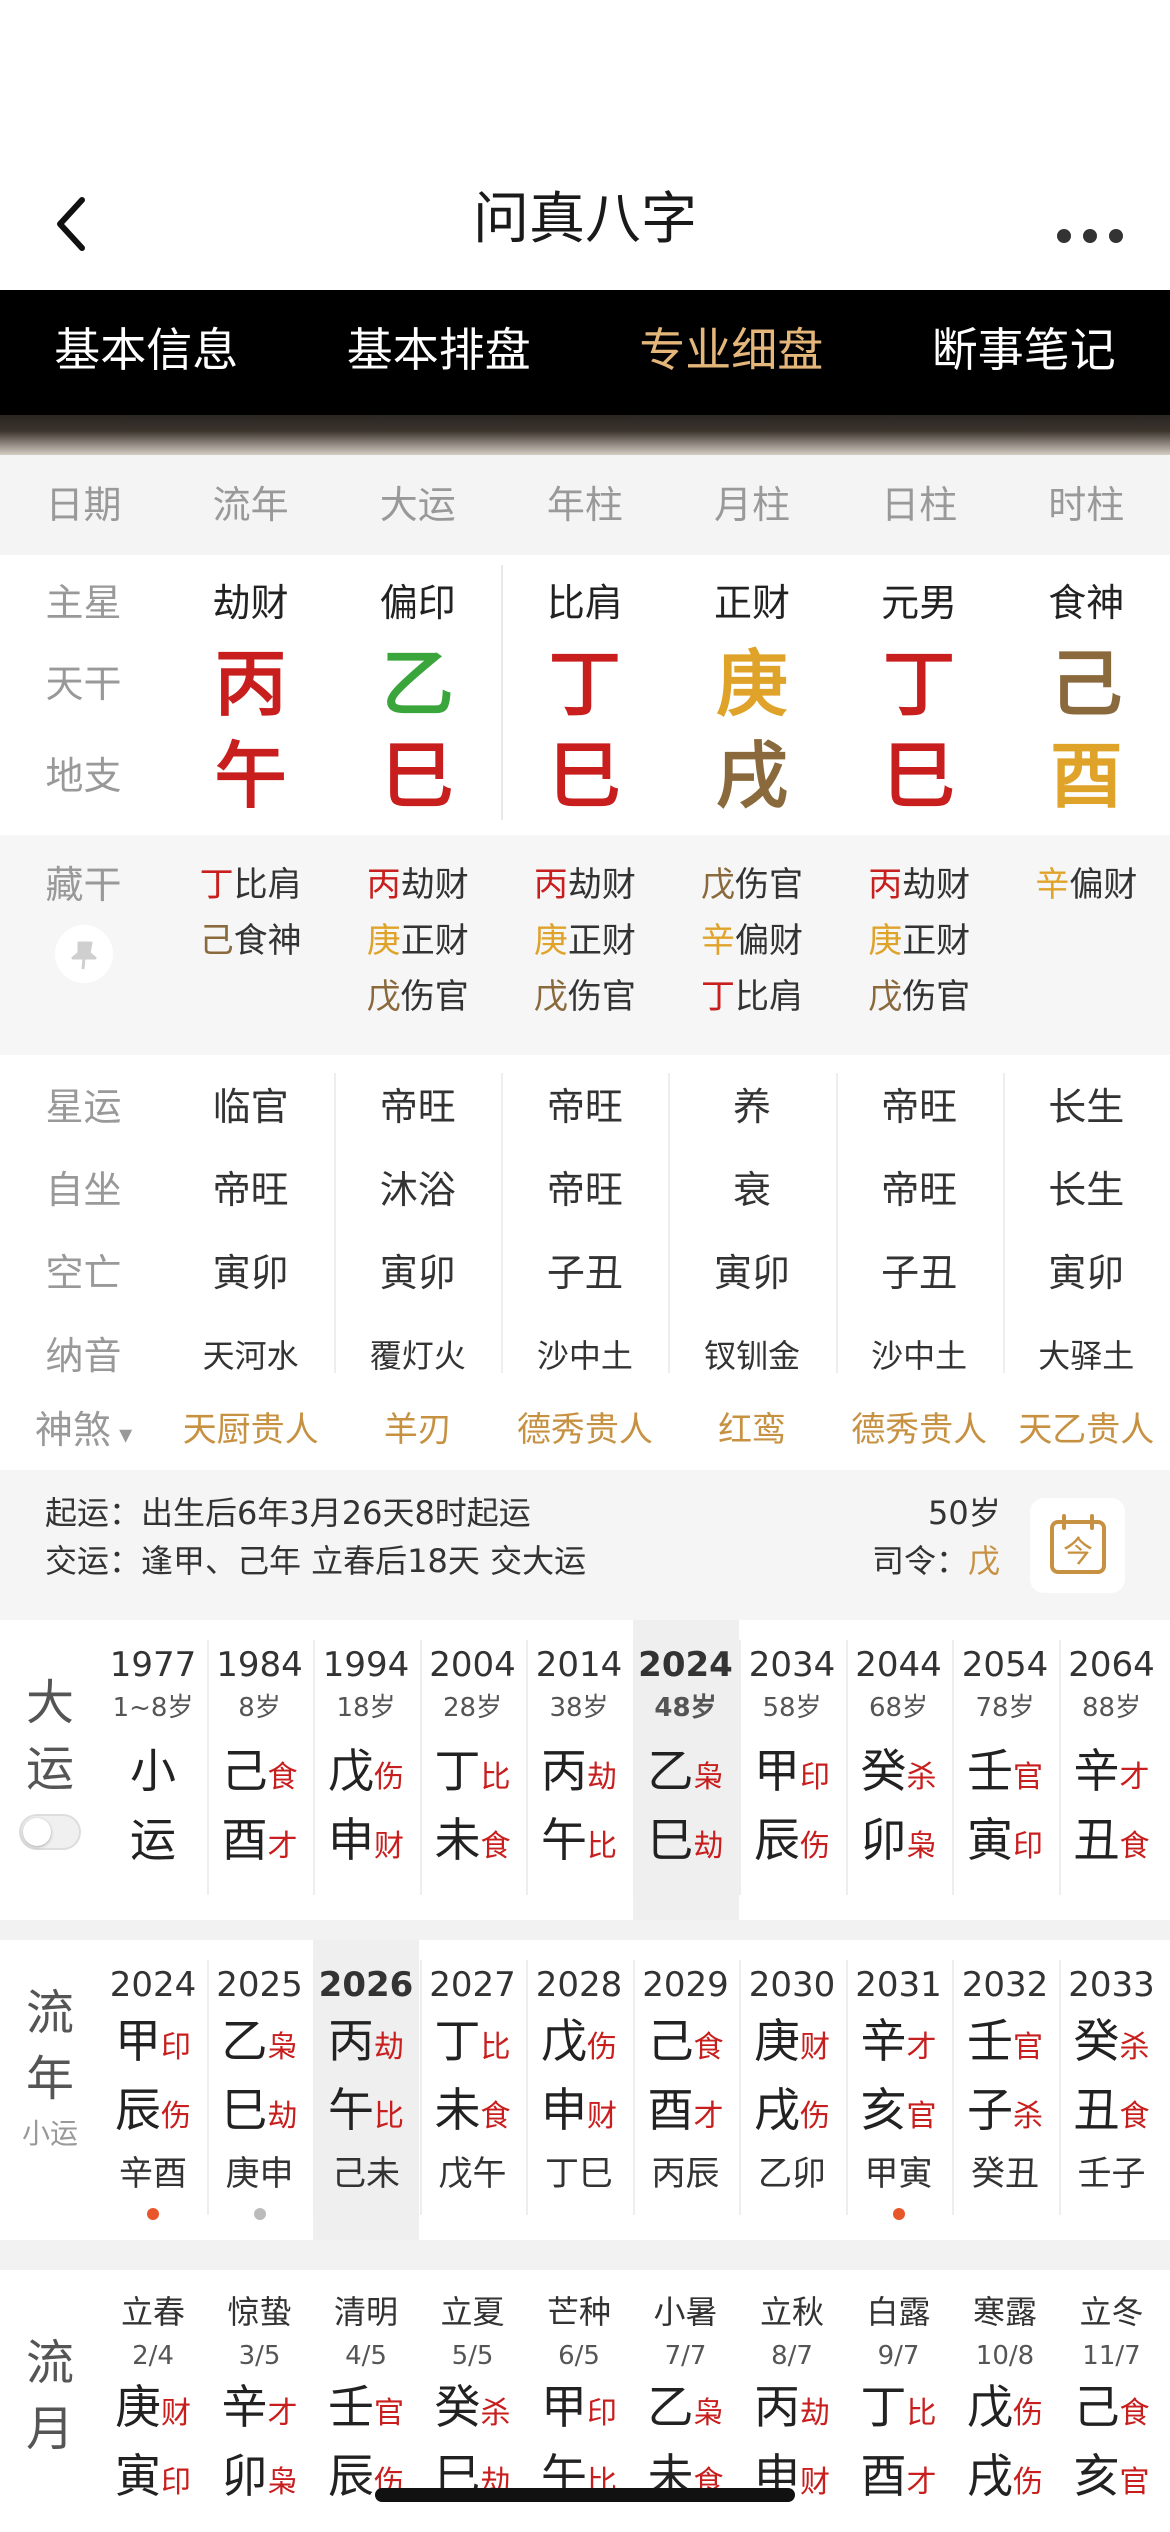  I want to click on tab-3: 断事笔记, so click(1024, 352).